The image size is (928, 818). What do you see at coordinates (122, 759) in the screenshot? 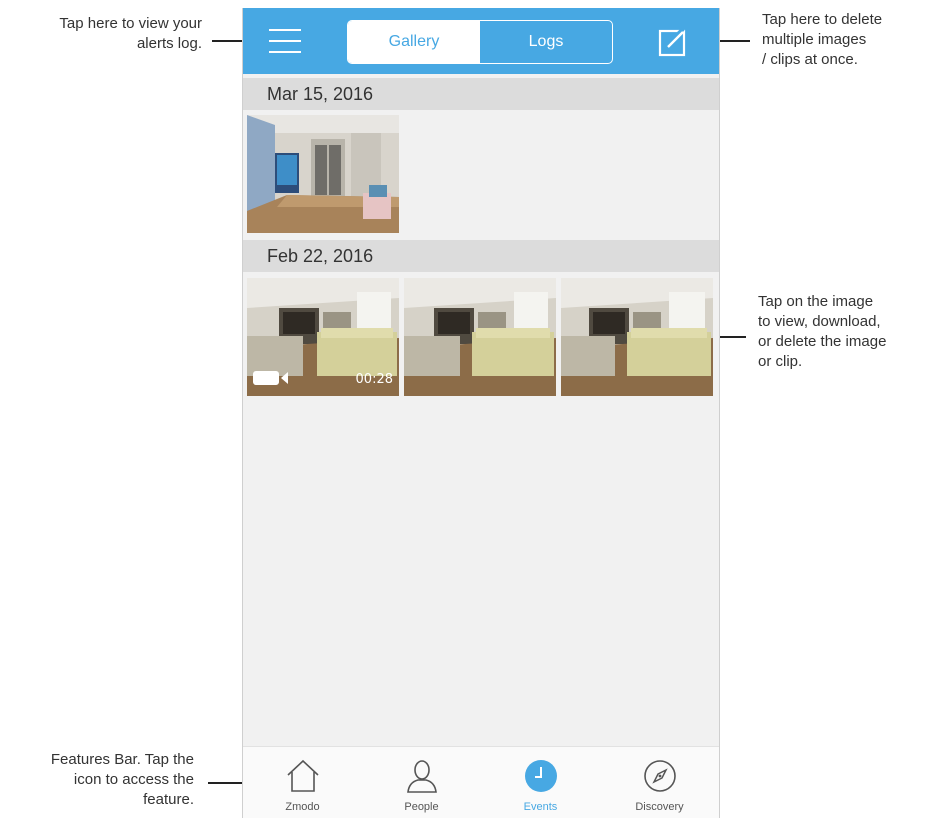
I see `annotation-features-line-1: Features Bar. Tap the` at bounding box center [122, 759].